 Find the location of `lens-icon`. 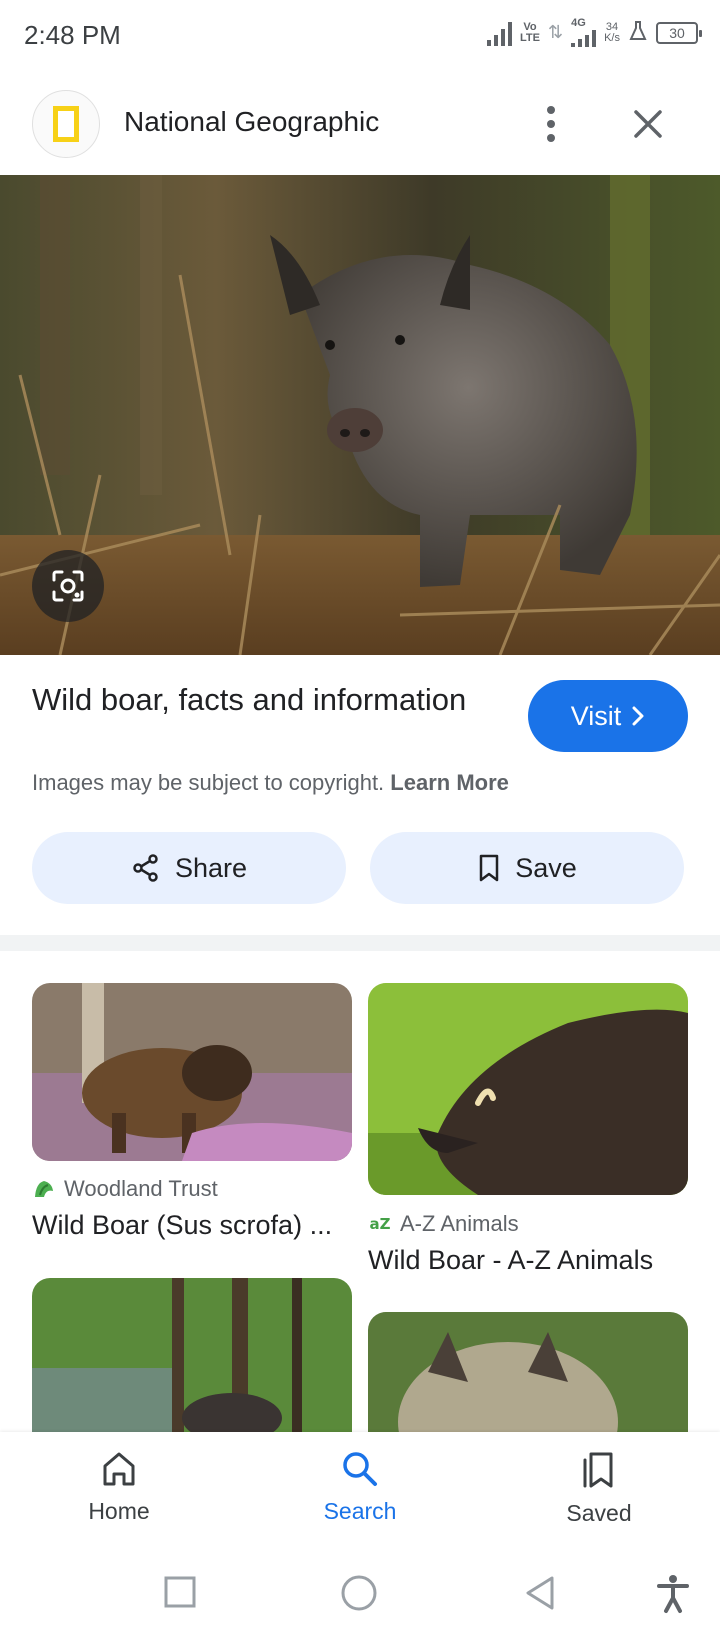

lens-icon is located at coordinates (68, 586).